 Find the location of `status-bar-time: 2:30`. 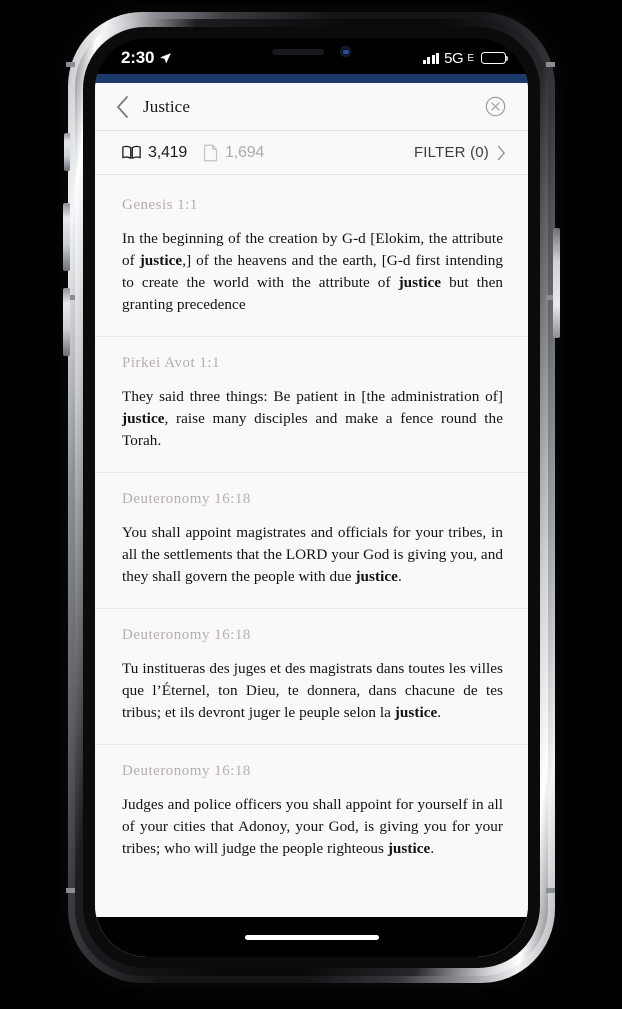

status-bar-time: 2:30 is located at coordinates (138, 57).